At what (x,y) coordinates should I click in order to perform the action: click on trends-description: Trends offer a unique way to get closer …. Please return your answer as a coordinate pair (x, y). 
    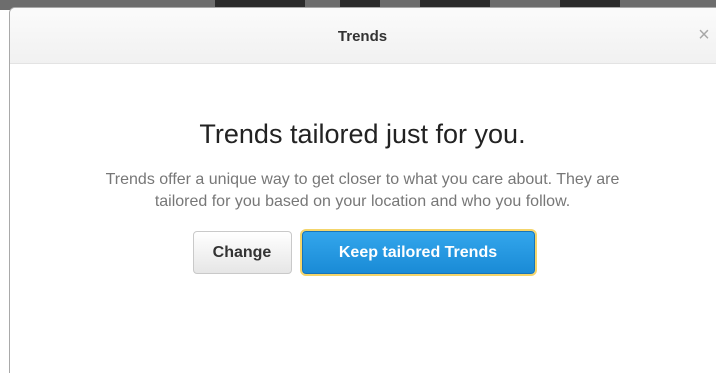
    Looking at the image, I should click on (362, 190).